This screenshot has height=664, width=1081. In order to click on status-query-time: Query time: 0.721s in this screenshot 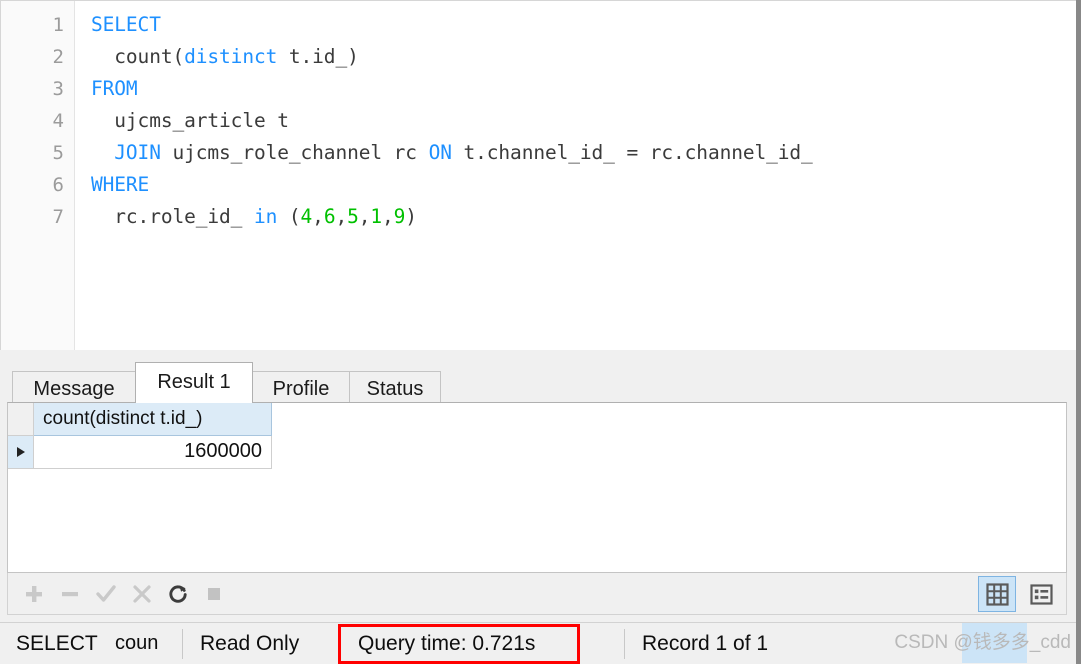, I will do `click(447, 643)`.